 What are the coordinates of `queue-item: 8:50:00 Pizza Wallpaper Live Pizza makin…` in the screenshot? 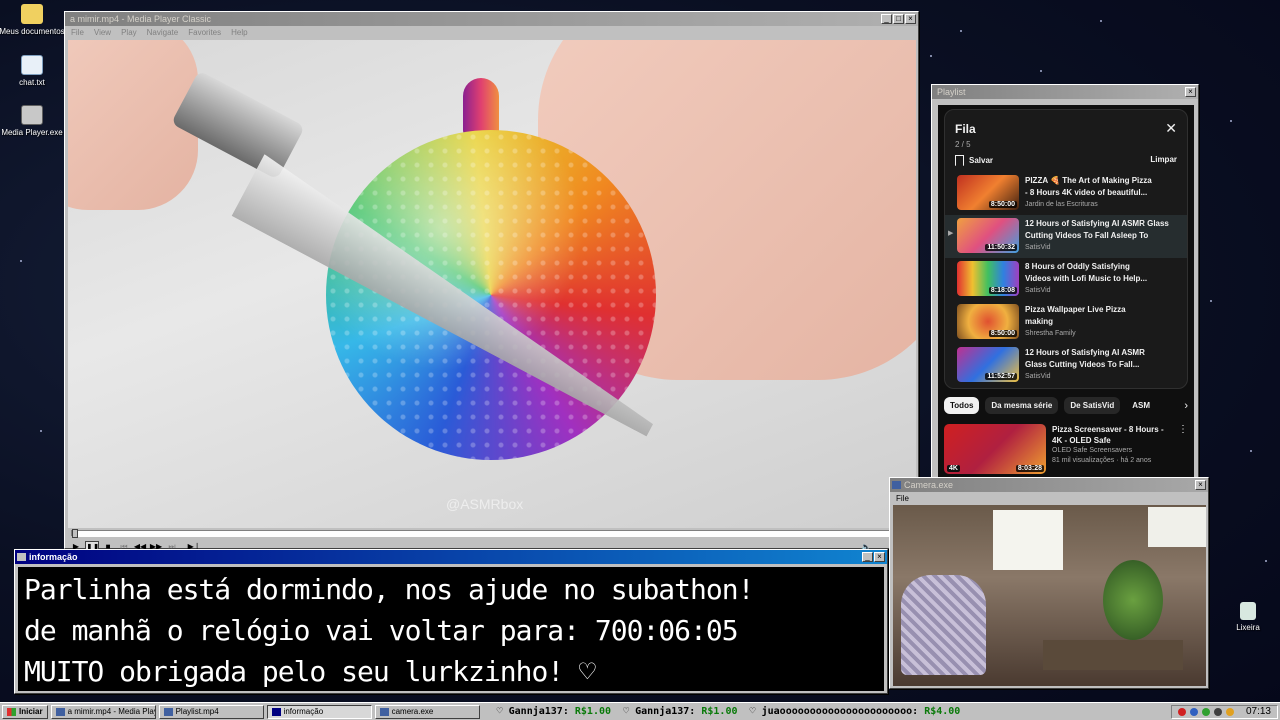 It's located at (1066, 322).